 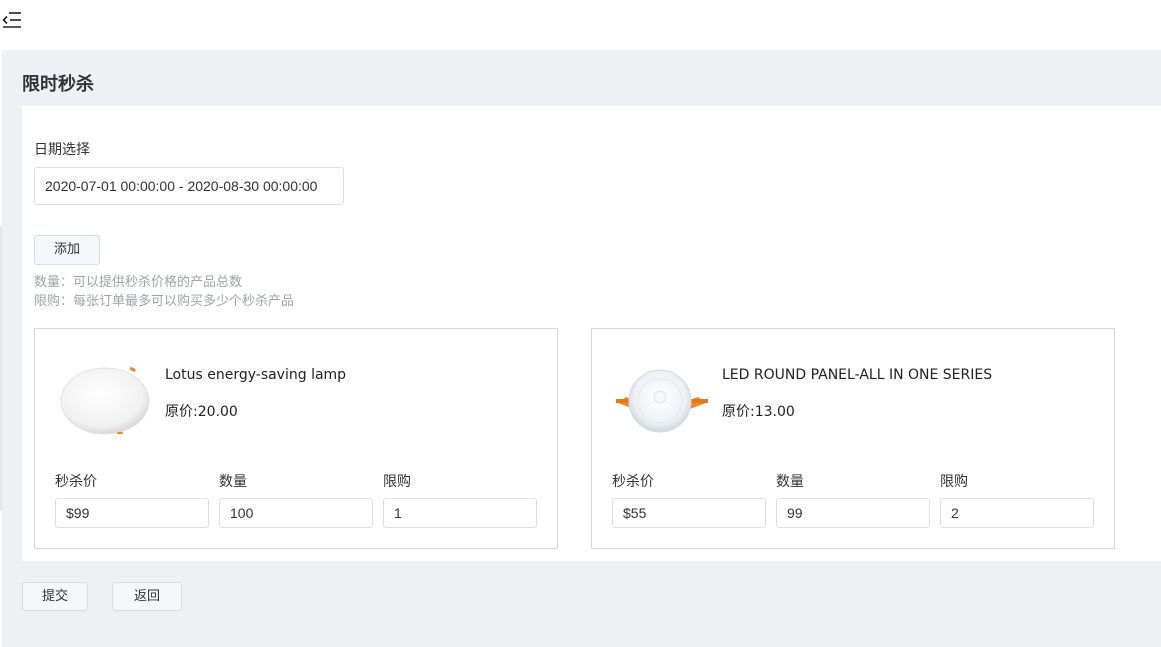 I want to click on quantity-input: 100, so click(x=296, y=513).